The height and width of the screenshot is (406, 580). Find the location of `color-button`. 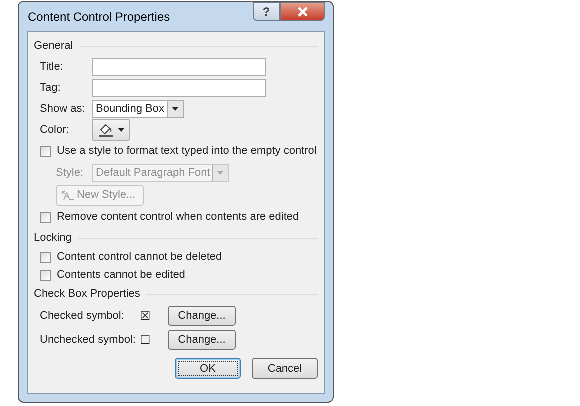

color-button is located at coordinates (111, 129).